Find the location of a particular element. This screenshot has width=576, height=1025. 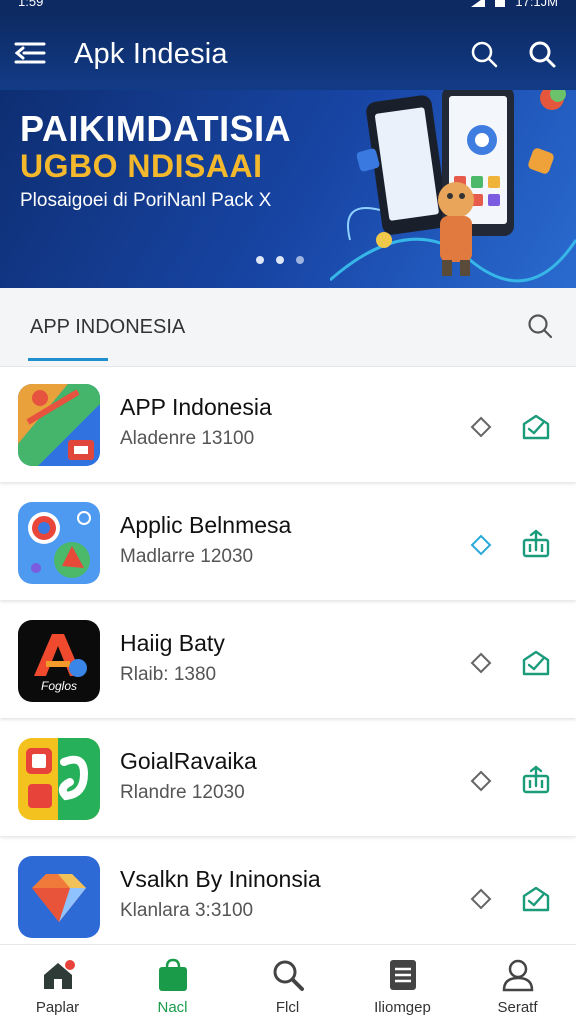

nav-item-search: Flcl is located at coordinates (287, 985).